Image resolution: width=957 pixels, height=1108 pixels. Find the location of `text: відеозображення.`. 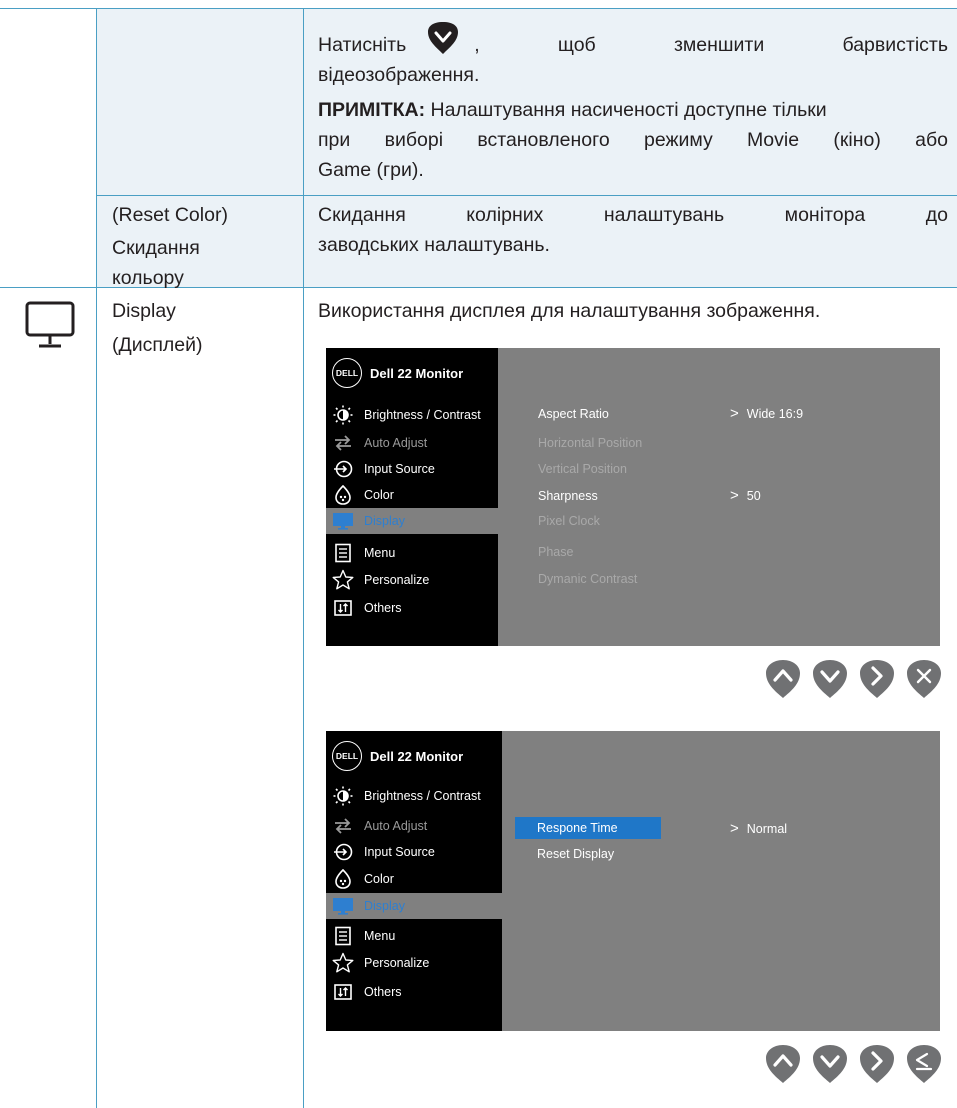

text: відеозображення. is located at coordinates (399, 75).